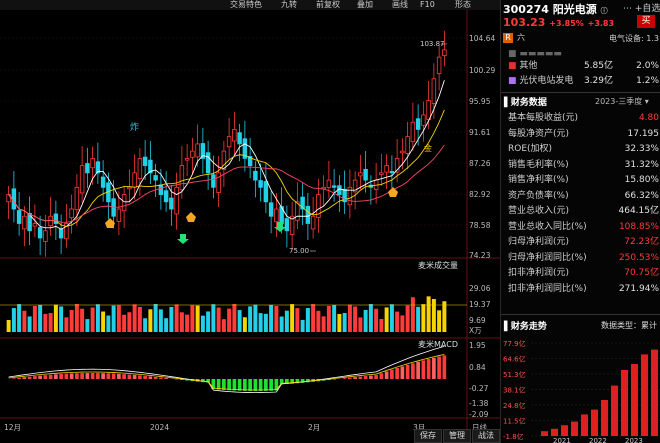  What do you see at coordinates (508, 38) in the screenshot?
I see `r-icon: R` at bounding box center [508, 38].